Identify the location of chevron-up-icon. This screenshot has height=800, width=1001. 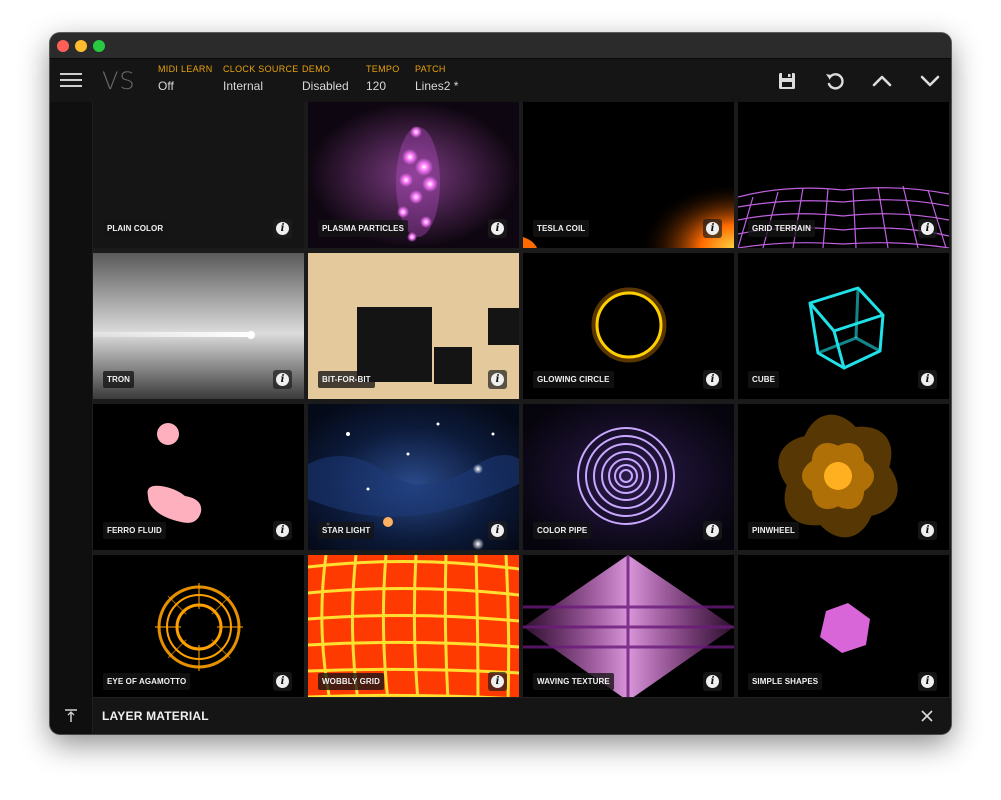
(882, 81).